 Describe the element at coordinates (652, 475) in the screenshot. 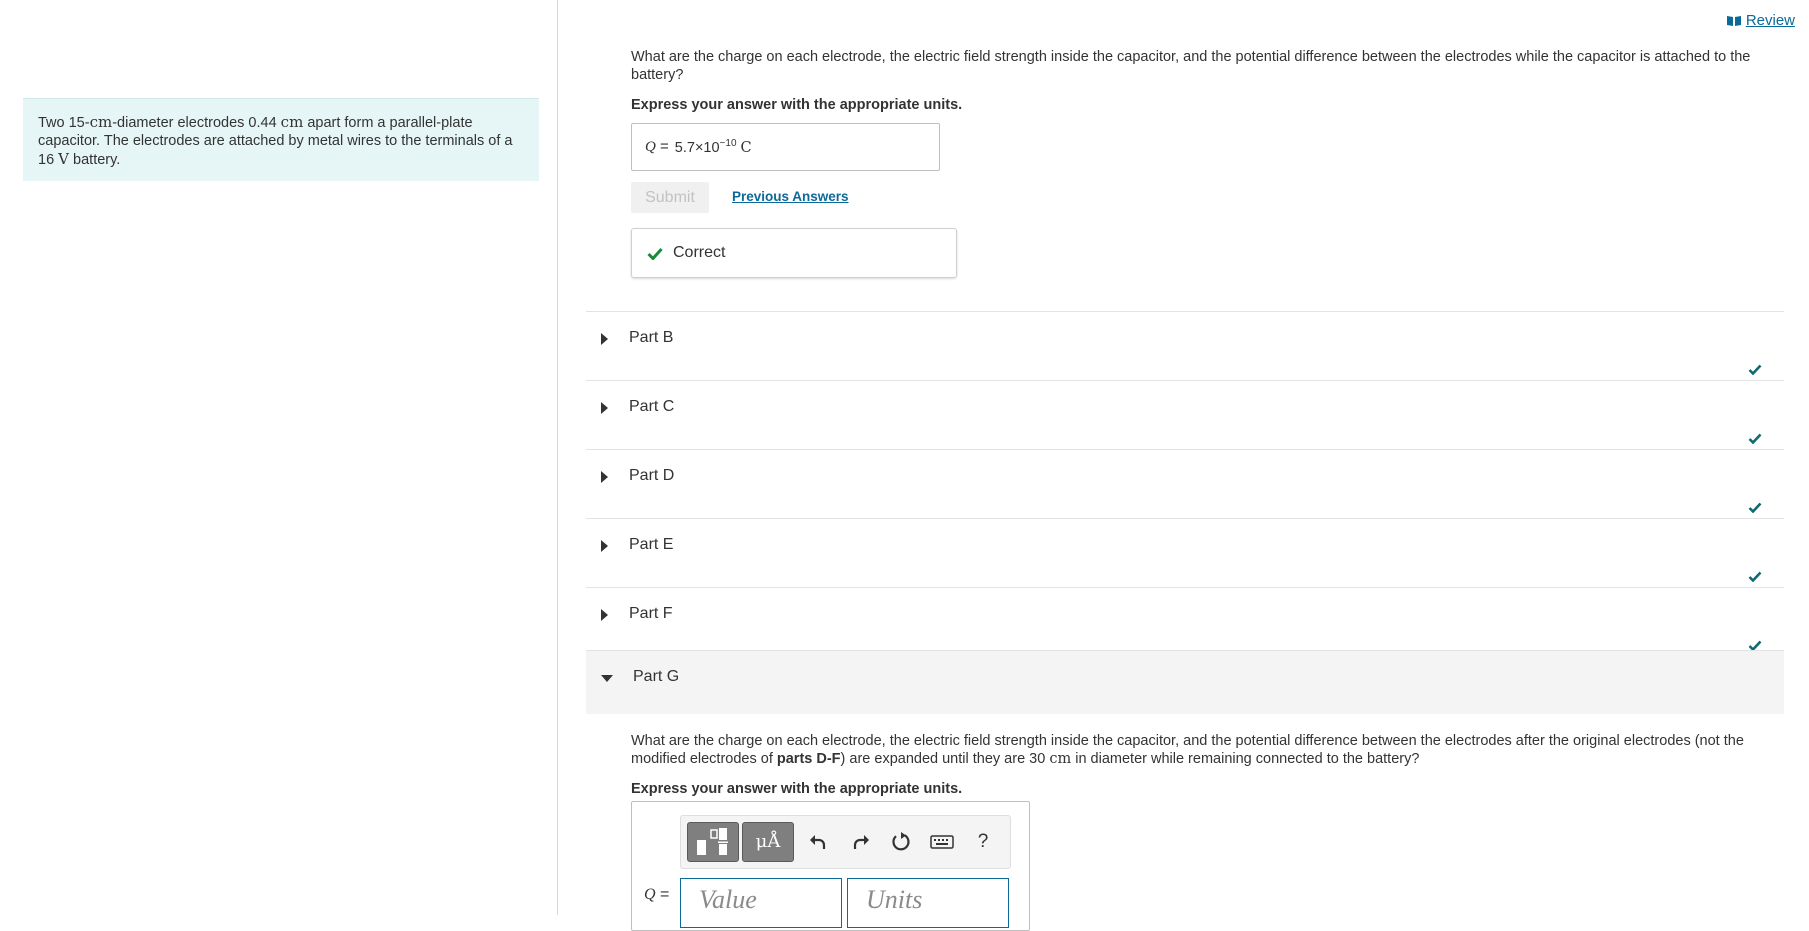

I see `part-d-title: Part D` at that location.